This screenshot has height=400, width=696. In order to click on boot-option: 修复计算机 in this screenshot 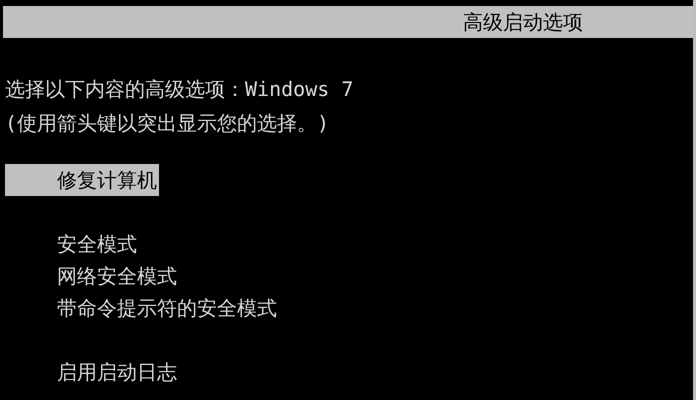, I will do `click(82, 180)`.